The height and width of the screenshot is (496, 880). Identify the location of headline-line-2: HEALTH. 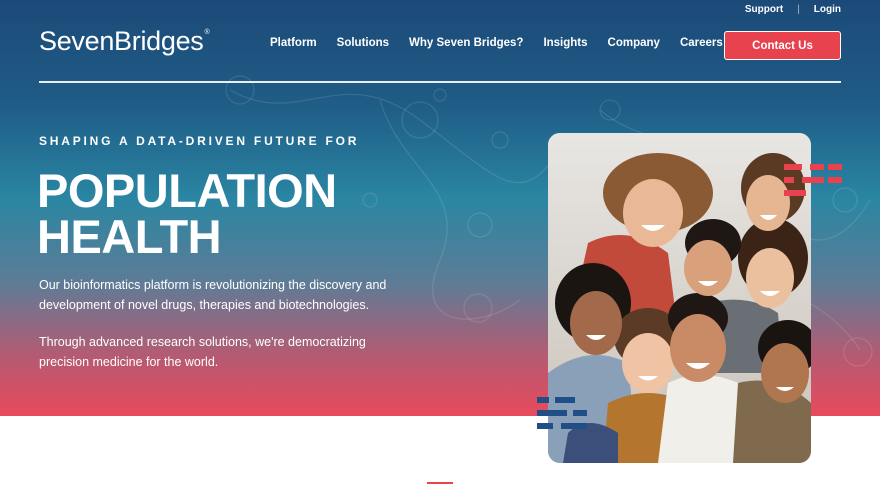
(129, 236).